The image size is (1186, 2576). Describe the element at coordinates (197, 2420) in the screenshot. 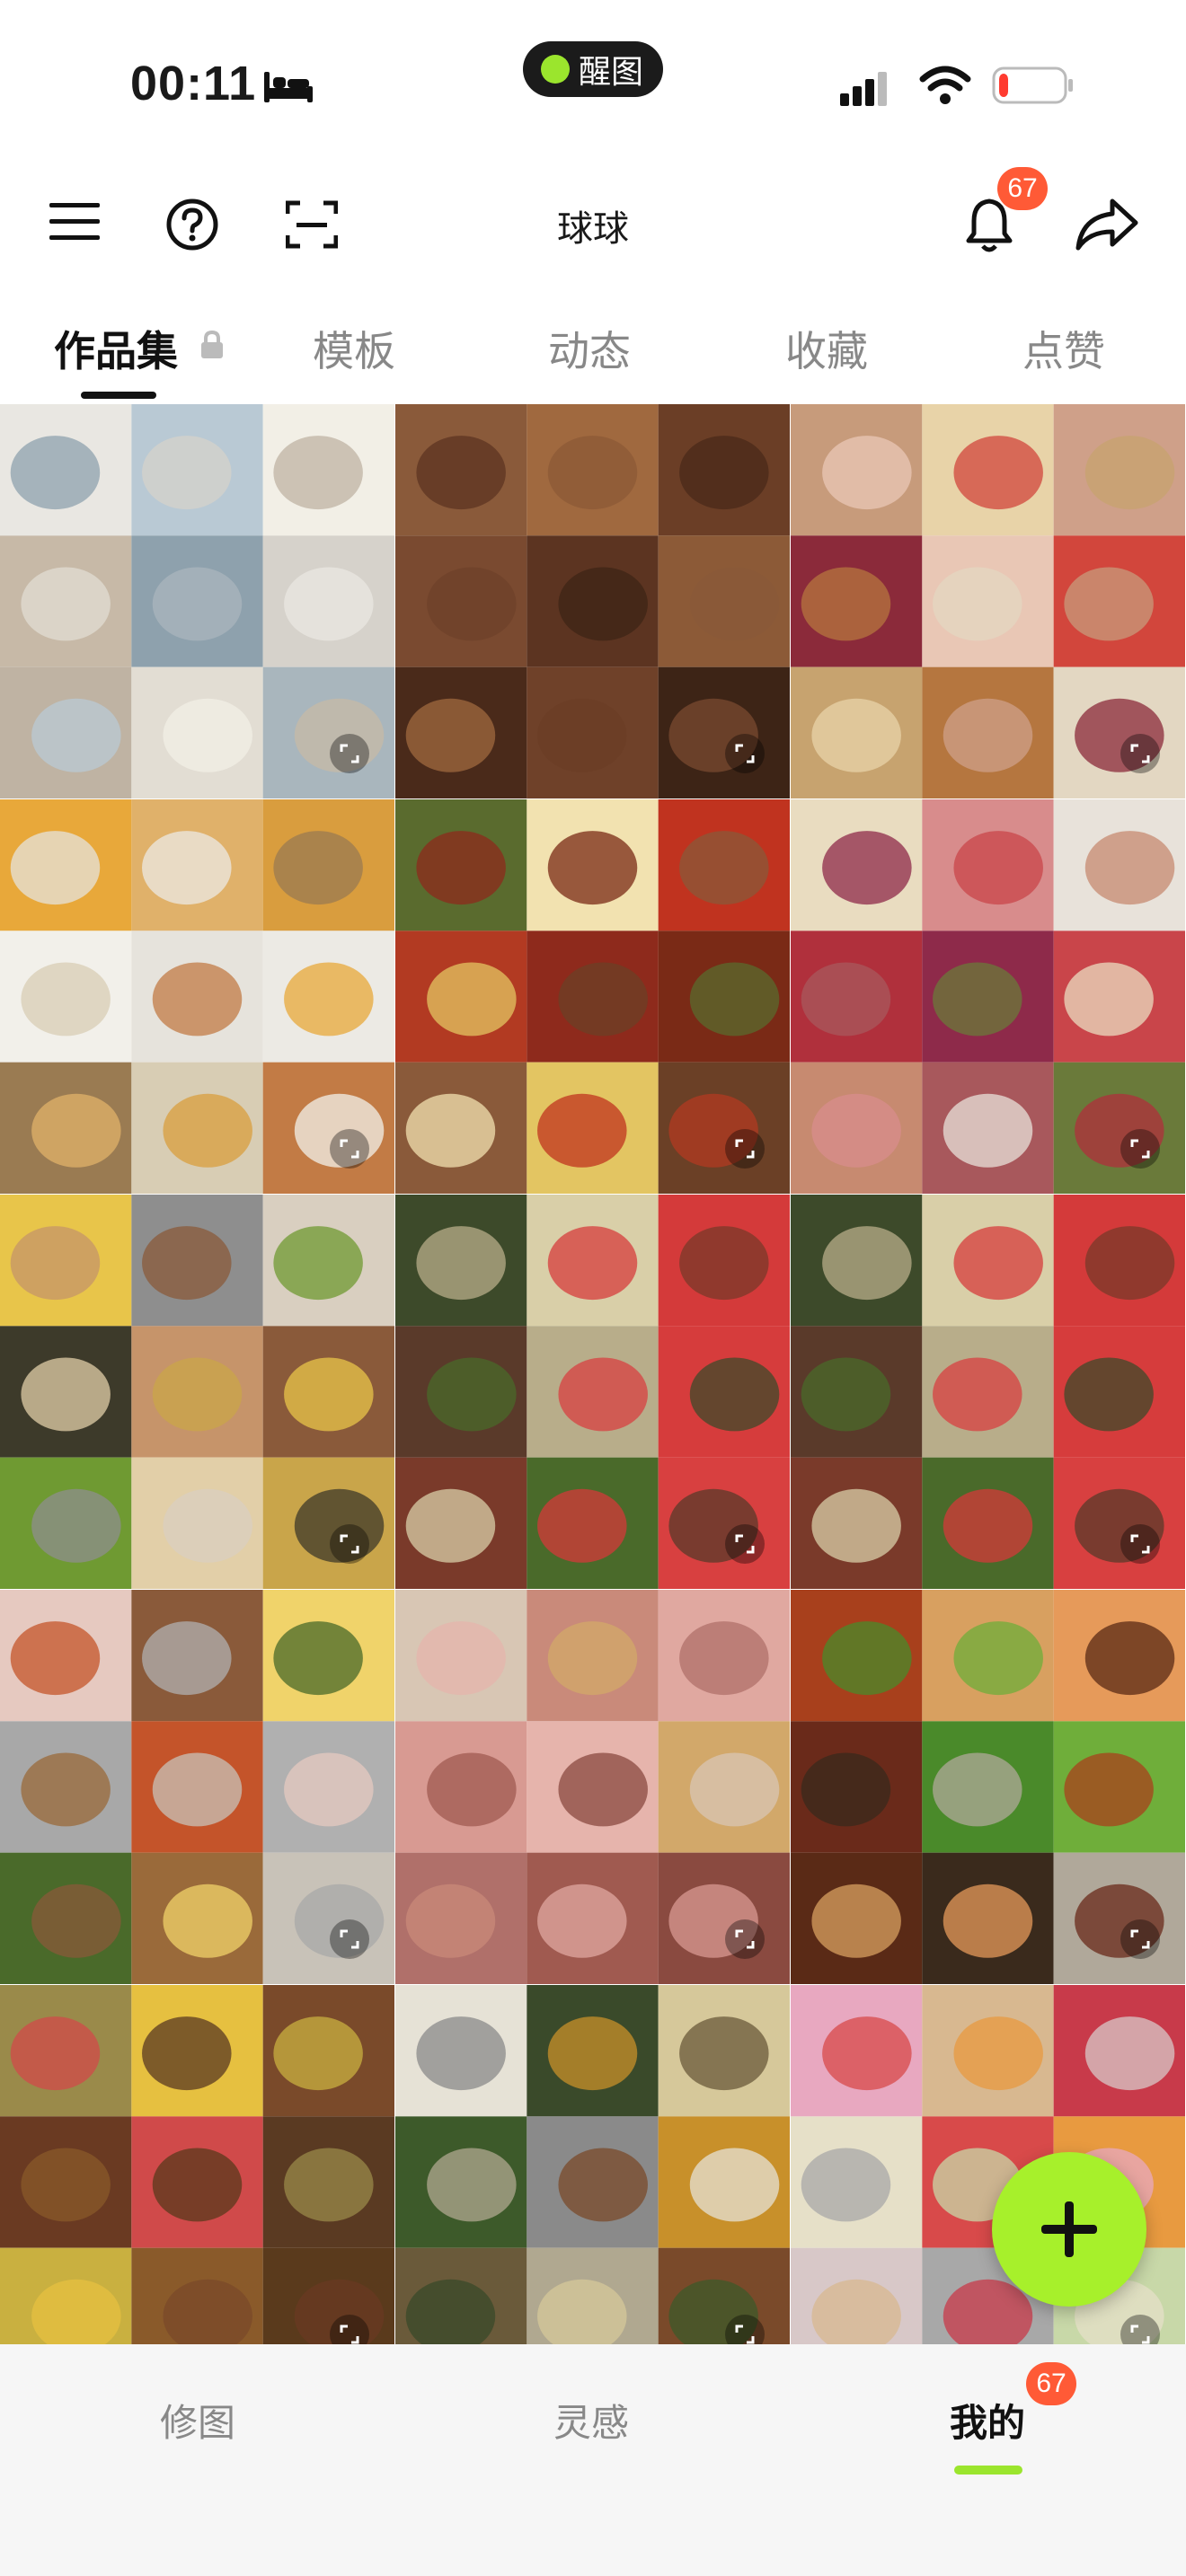

I see `nav-retouch: 修图` at that location.